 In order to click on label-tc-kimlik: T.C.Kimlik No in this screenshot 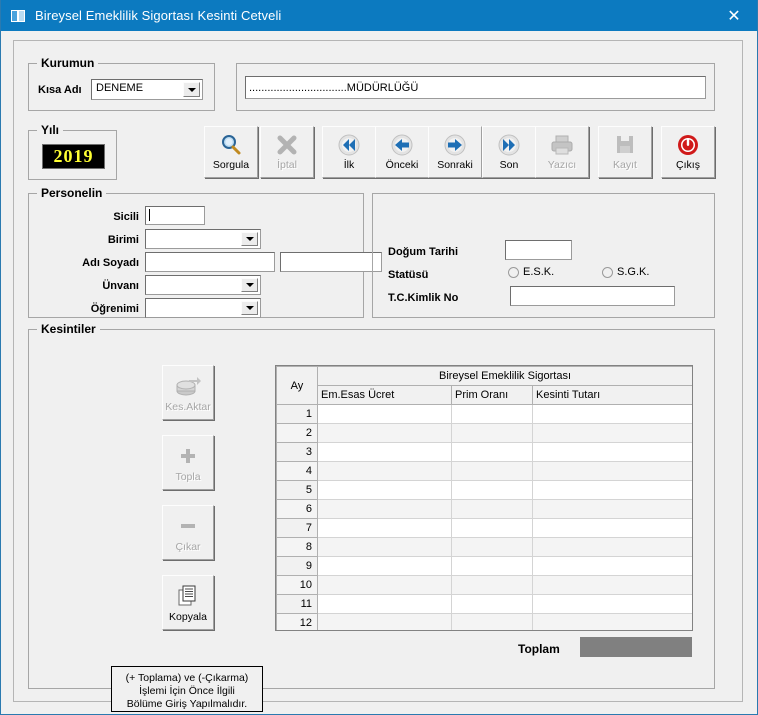, I will do `click(423, 298)`.